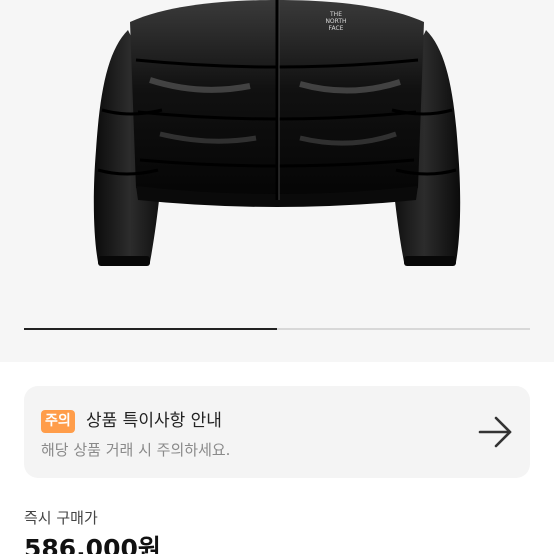 The width and height of the screenshot is (554, 554). I want to click on brand-logo: THE, so click(335, 14).